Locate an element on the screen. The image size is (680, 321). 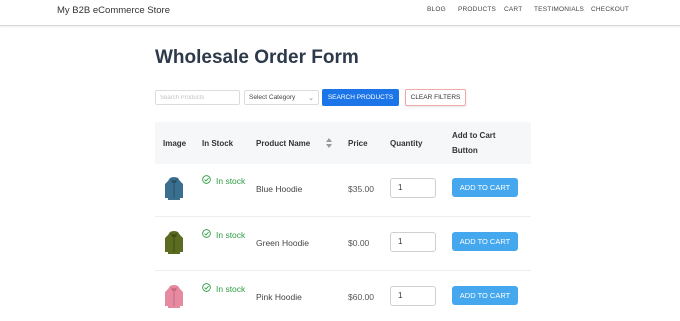
header-add-to-cart-button: Button is located at coordinates (465, 150).